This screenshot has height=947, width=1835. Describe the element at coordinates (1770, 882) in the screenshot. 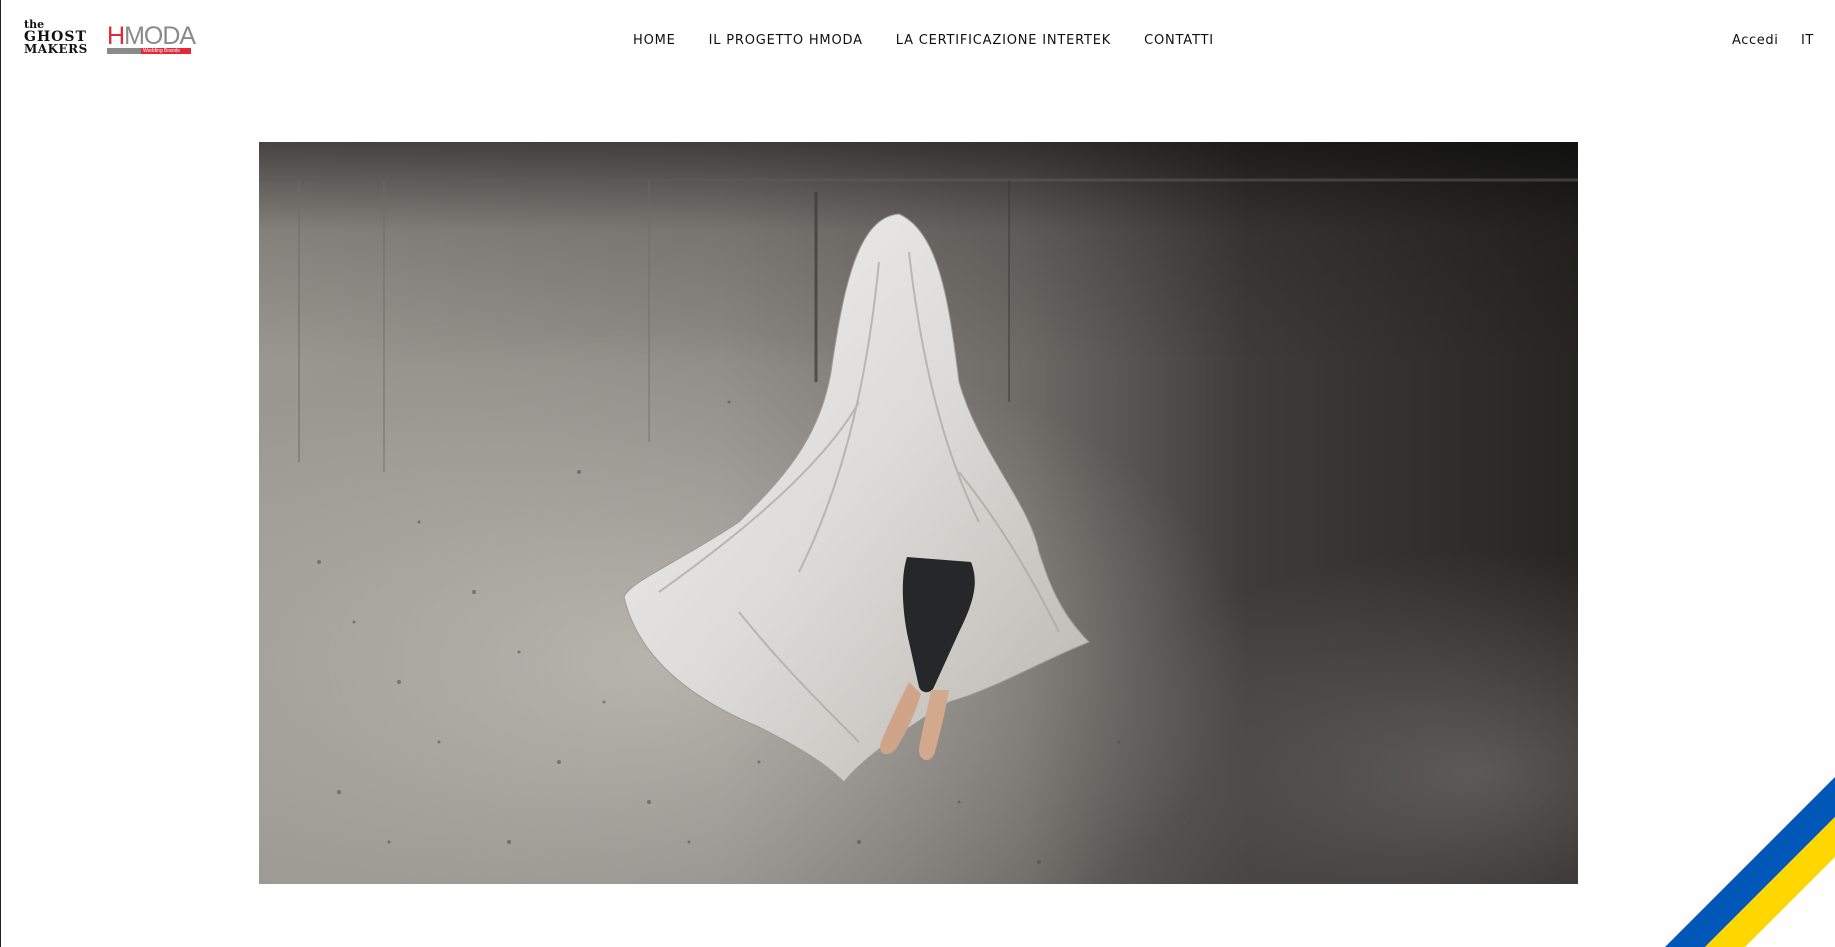

I see `ribbon-yellow-stripe` at that location.